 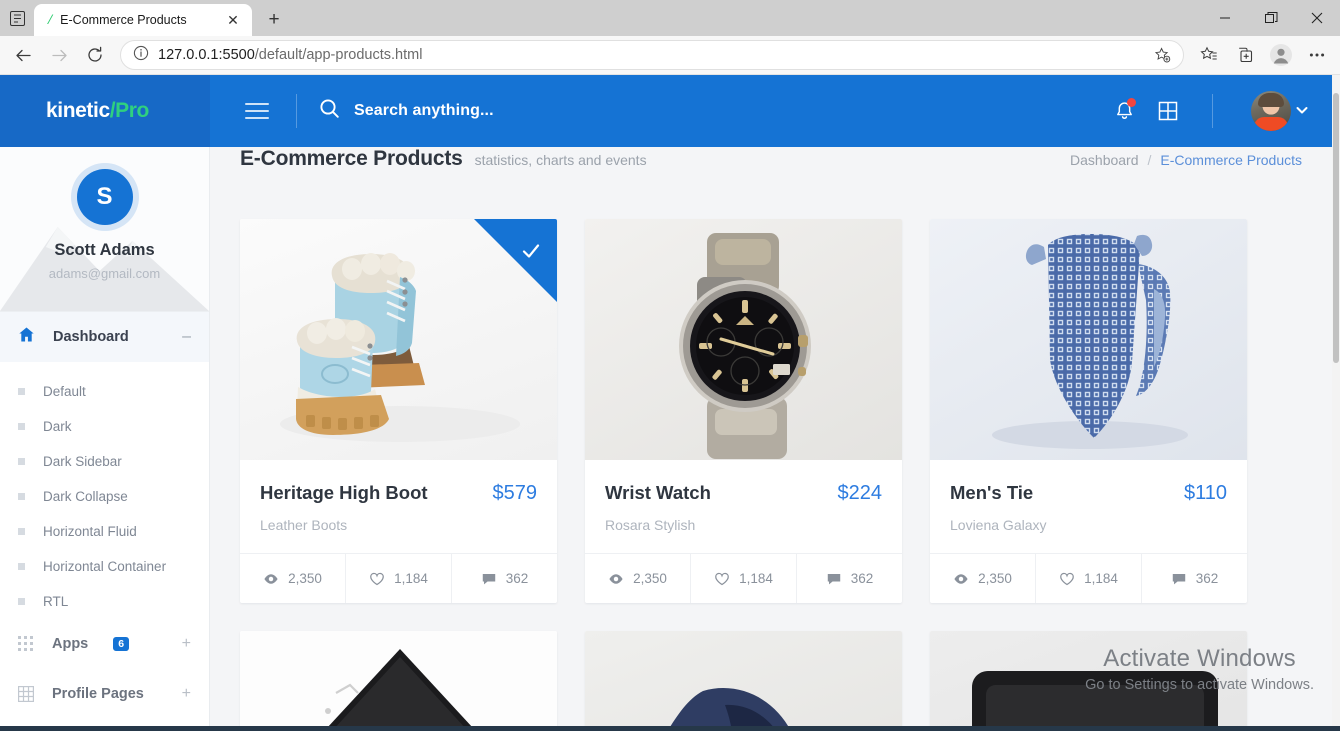 What do you see at coordinates (141, 55) in the screenshot?
I see `site-info-icon` at bounding box center [141, 55].